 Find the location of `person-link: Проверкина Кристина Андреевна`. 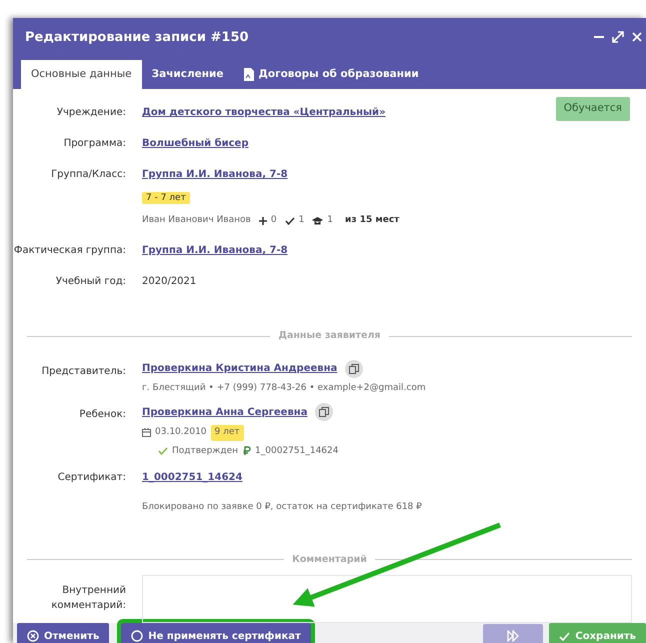

person-link: Проверкина Кристина Андреевна is located at coordinates (240, 368).